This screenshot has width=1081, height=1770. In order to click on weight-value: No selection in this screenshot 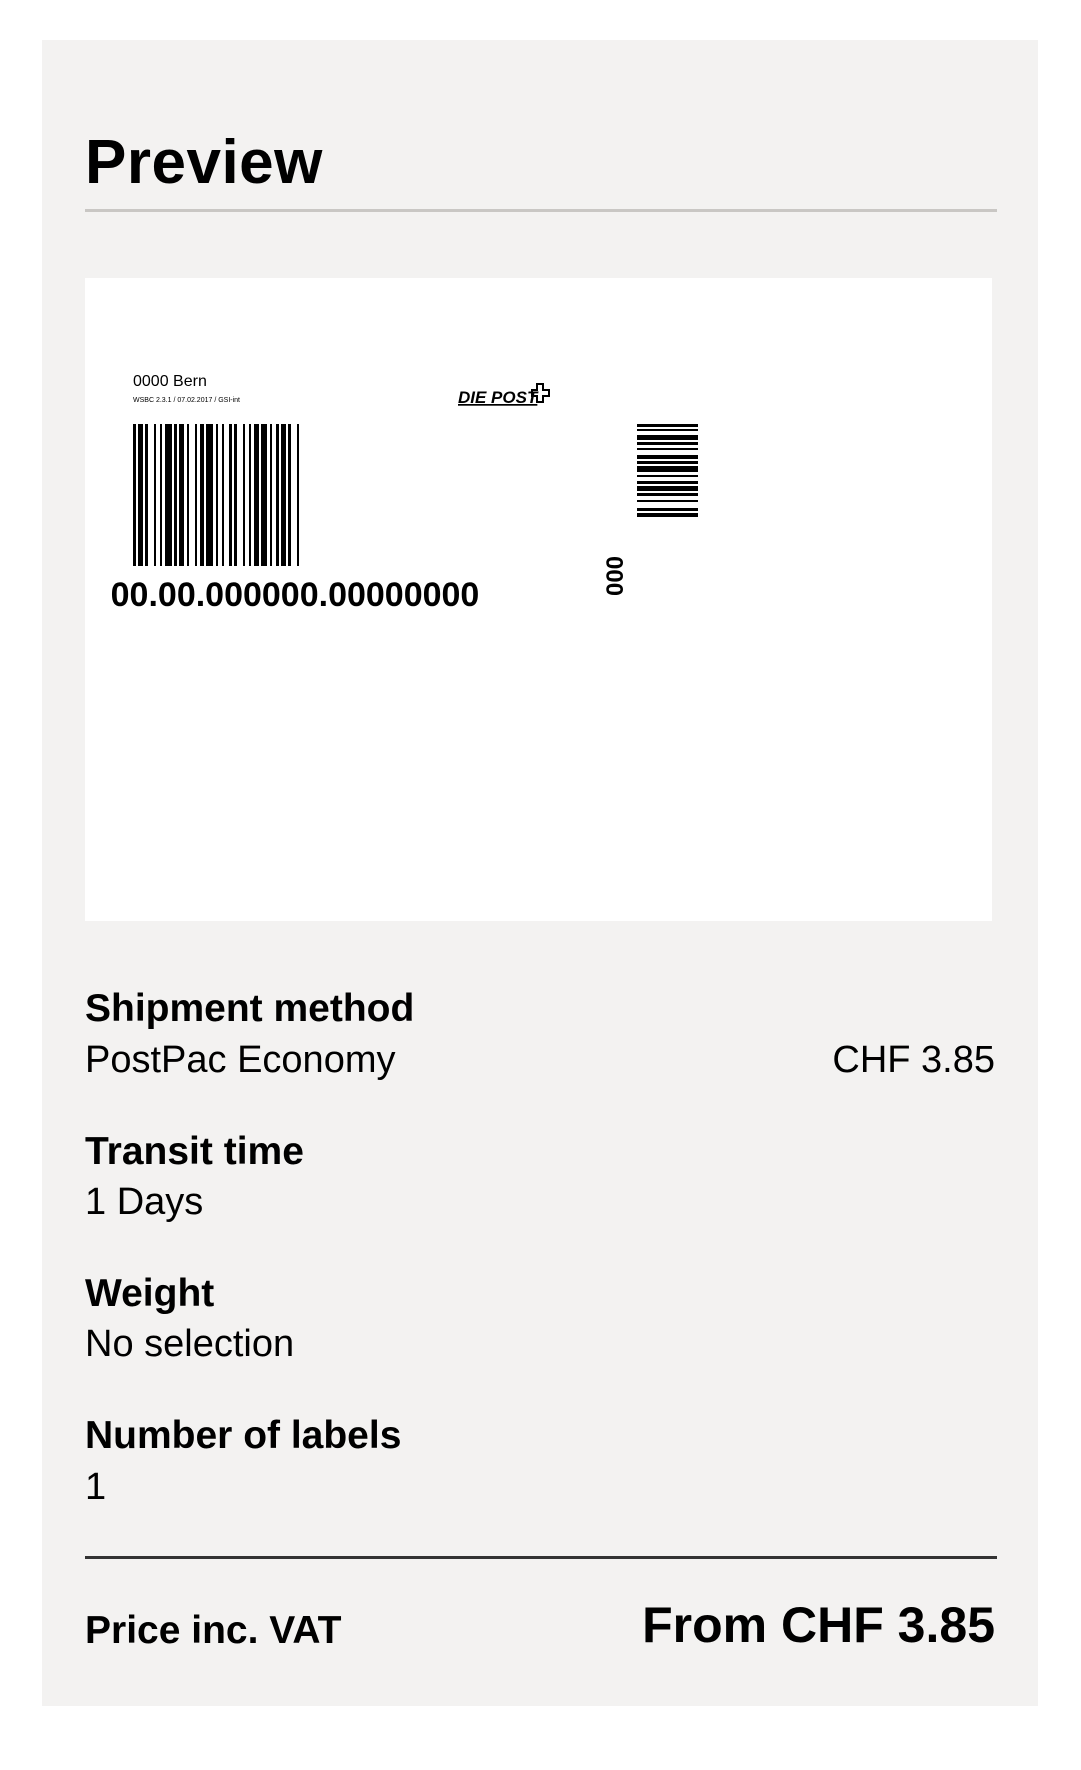, I will do `click(190, 1344)`.